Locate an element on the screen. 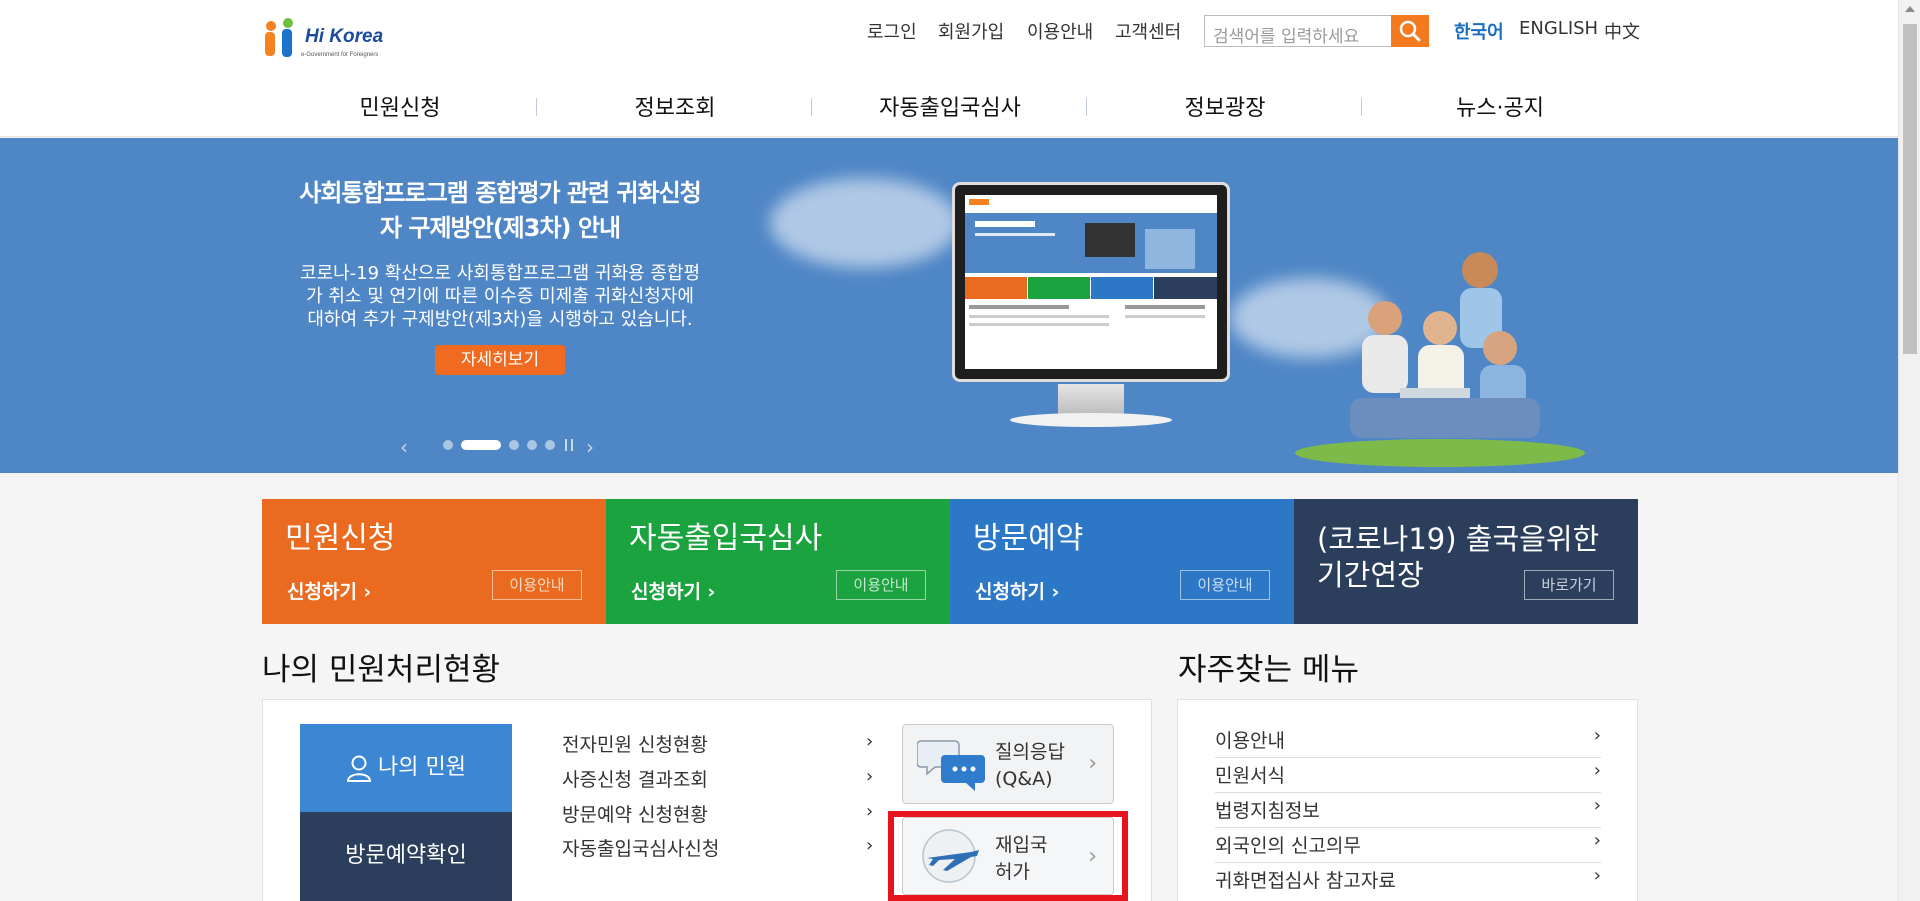 This screenshot has height=901, width=1920. lang-english: ENGLISH is located at coordinates (1558, 28).